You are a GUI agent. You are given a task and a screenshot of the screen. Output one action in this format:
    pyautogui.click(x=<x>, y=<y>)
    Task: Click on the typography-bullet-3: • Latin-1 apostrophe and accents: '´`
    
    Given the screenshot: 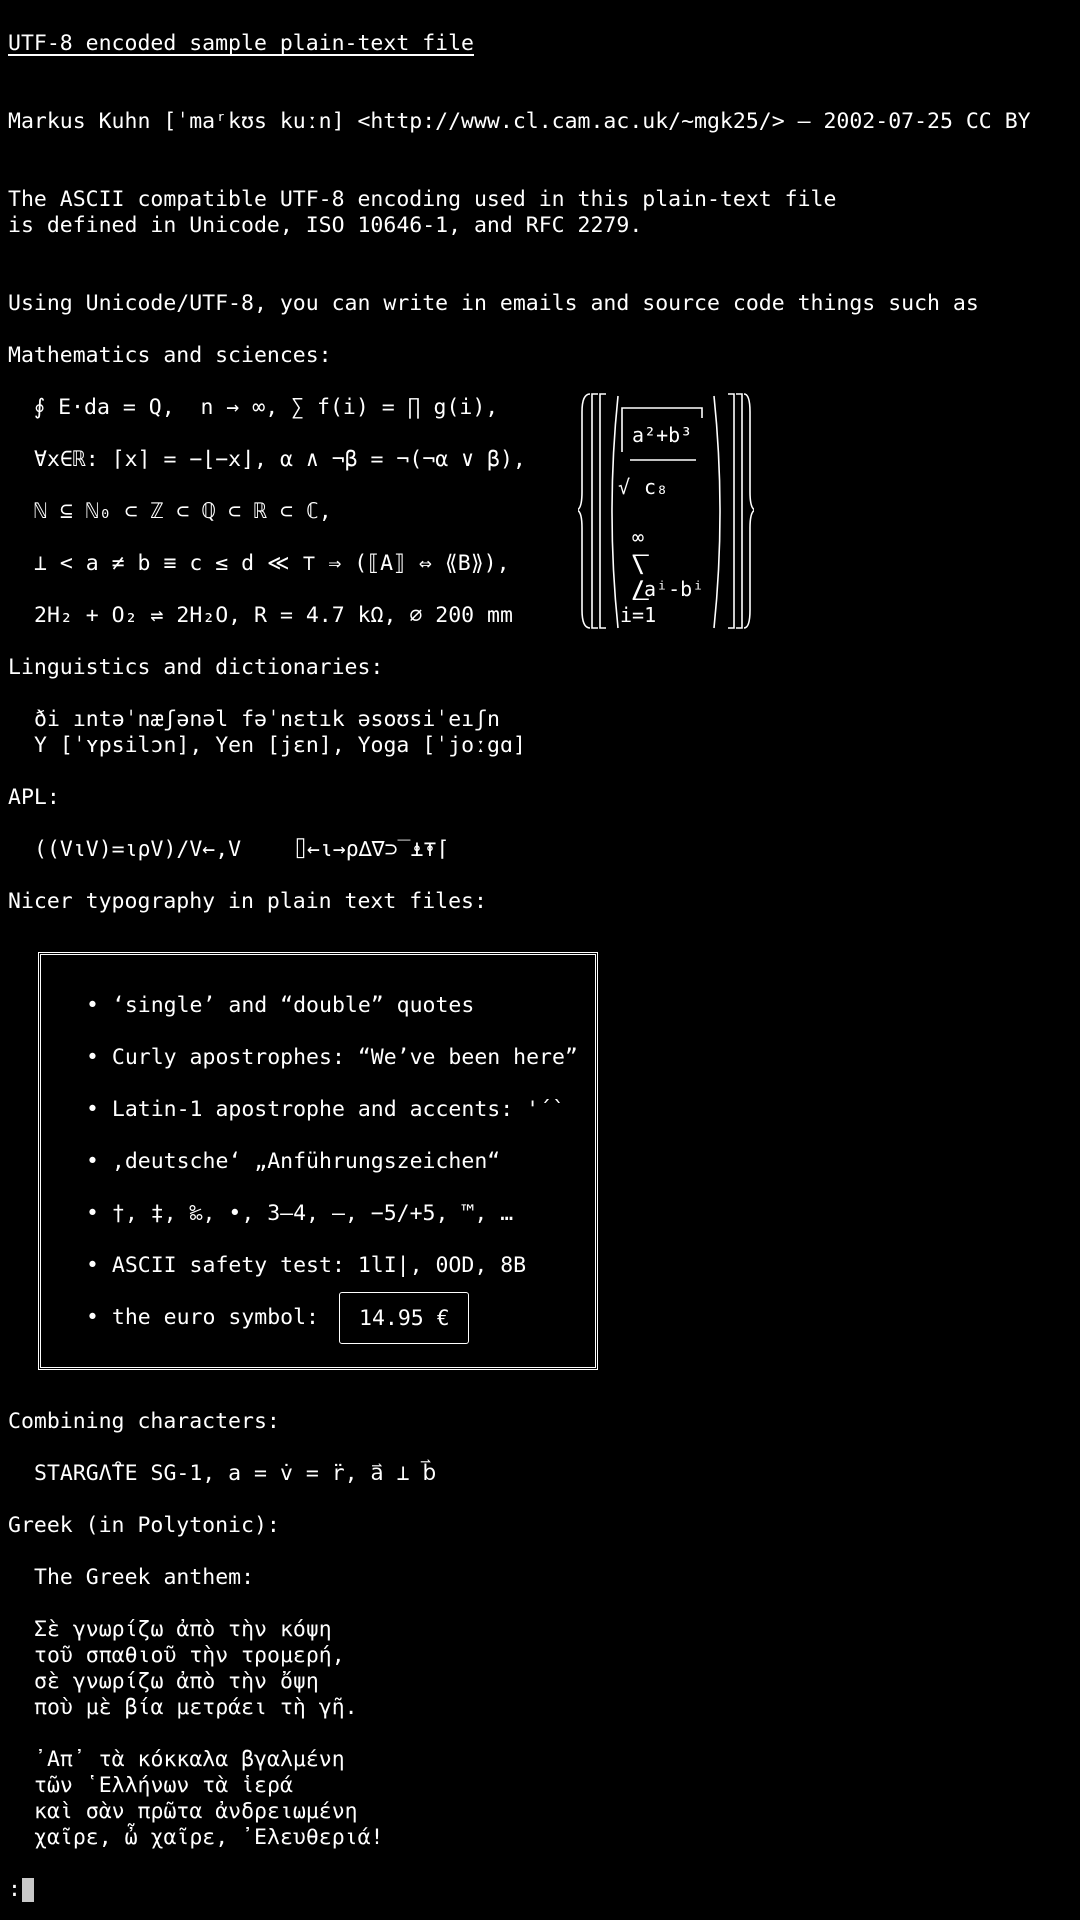 What is the action you would take?
    pyautogui.click(x=325, y=1109)
    